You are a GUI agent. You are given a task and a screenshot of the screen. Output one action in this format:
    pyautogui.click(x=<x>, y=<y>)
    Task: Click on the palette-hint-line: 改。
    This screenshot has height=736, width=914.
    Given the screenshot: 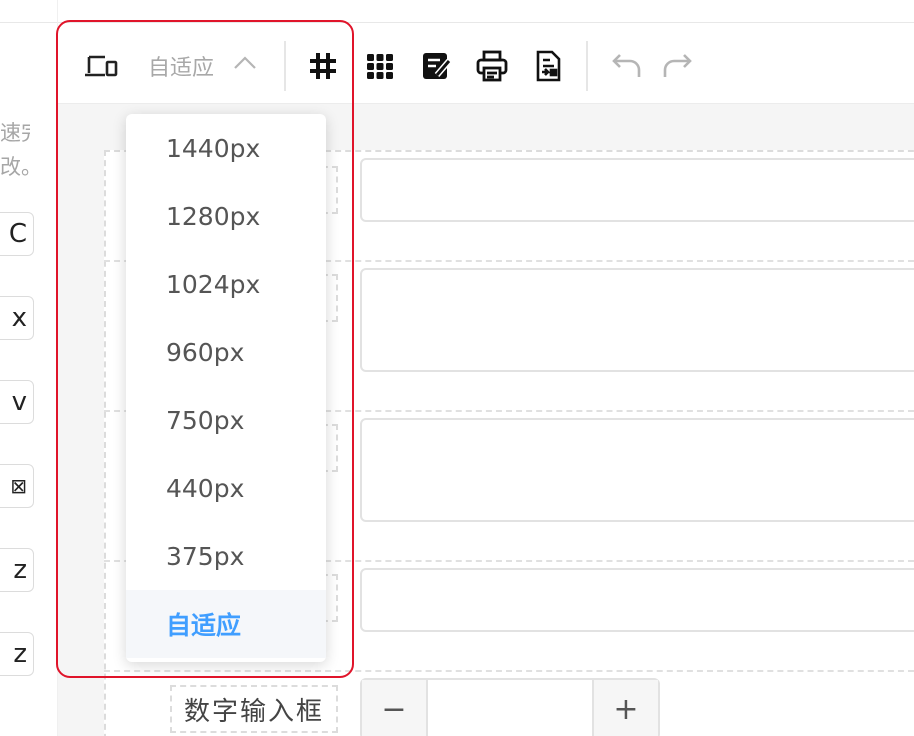 What is the action you would take?
    pyautogui.click(x=15, y=167)
    